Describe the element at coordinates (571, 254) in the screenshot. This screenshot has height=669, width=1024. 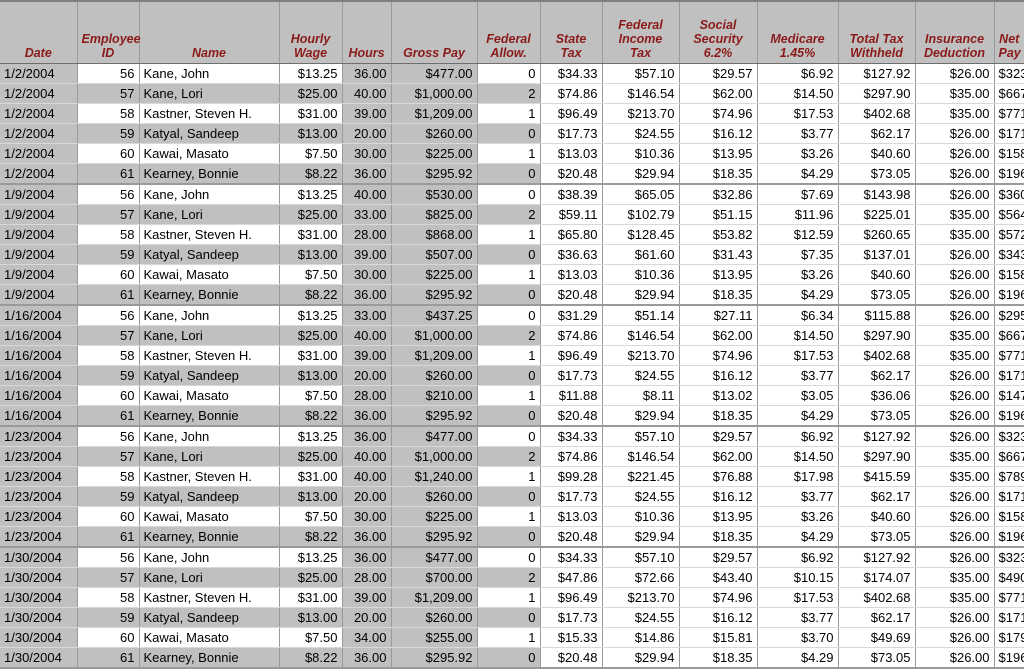
I see `cell-state-tax: $36.63` at that location.